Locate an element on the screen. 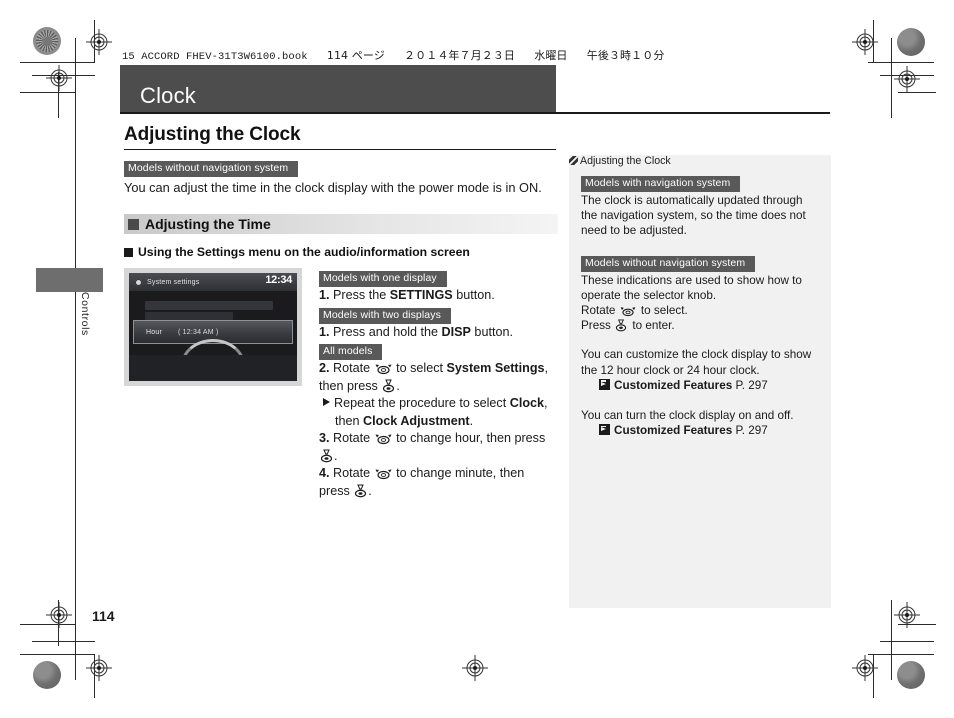  print-header-page: 114 ページ is located at coordinates (355, 55).